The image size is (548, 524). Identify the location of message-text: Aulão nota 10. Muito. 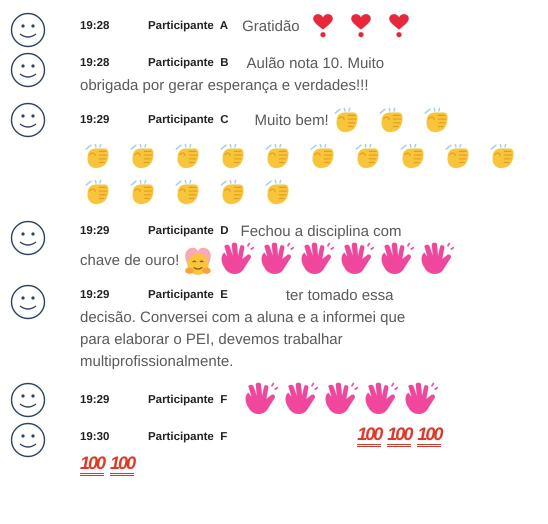
(315, 64).